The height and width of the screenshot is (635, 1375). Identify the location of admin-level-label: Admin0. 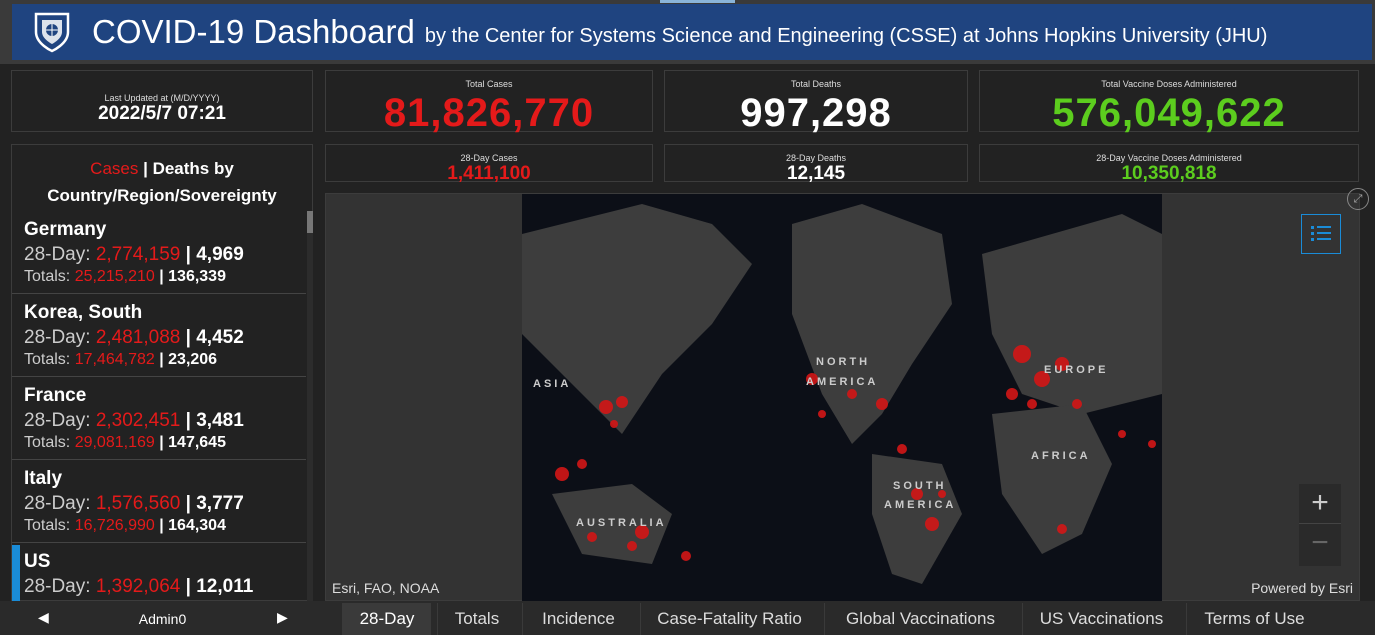
(162, 619).